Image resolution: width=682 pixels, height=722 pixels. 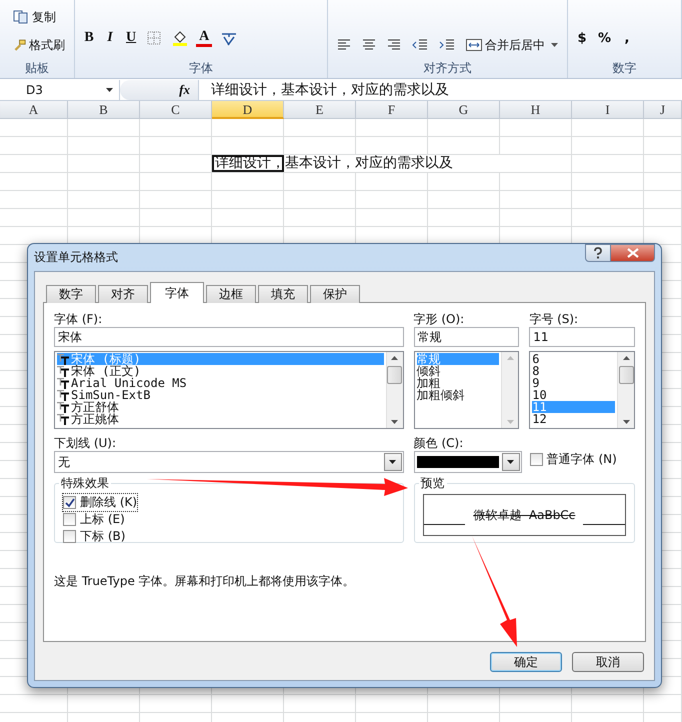 What do you see at coordinates (536, 110) in the screenshot?
I see `column-header: H` at bounding box center [536, 110].